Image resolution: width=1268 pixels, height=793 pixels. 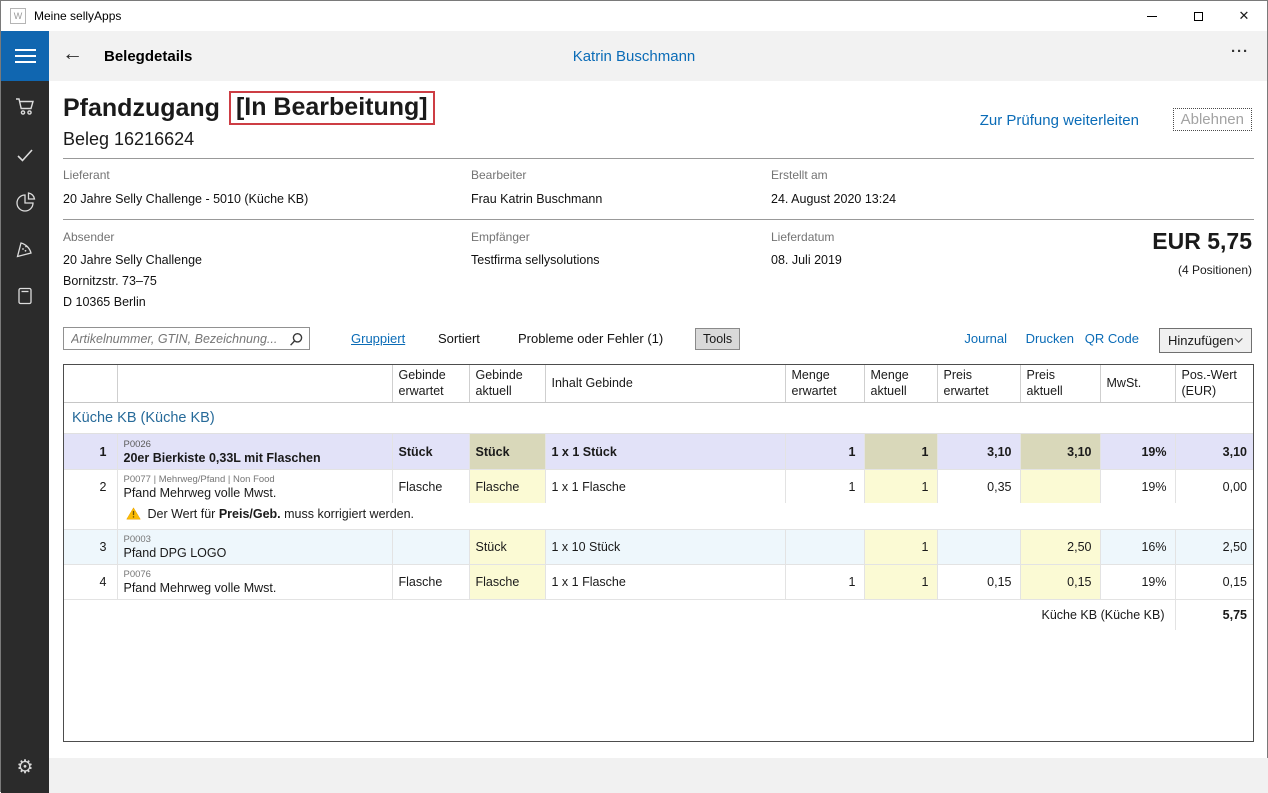 What do you see at coordinates (1138, 384) in the screenshot?
I see `col-mwst: MwSt.` at bounding box center [1138, 384].